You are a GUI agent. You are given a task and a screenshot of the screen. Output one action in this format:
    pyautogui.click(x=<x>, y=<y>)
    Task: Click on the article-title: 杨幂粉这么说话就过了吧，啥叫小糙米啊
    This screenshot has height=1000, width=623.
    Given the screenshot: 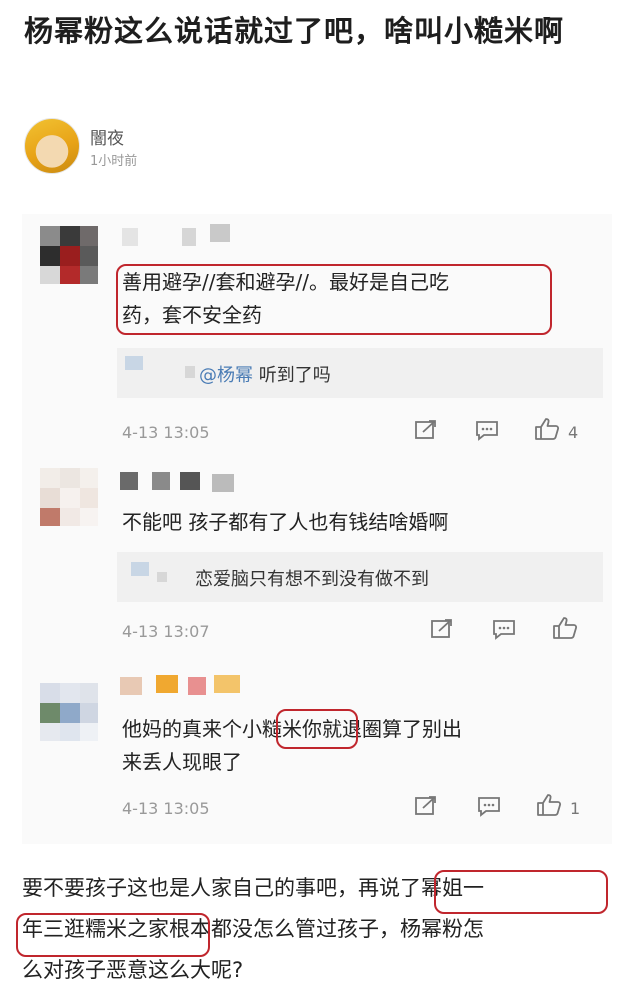 What is the action you would take?
    pyautogui.click(x=294, y=31)
    